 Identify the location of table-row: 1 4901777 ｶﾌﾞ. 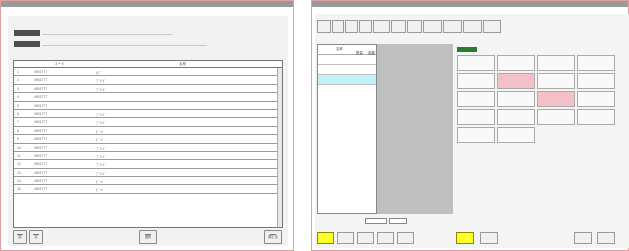
(148, 72).